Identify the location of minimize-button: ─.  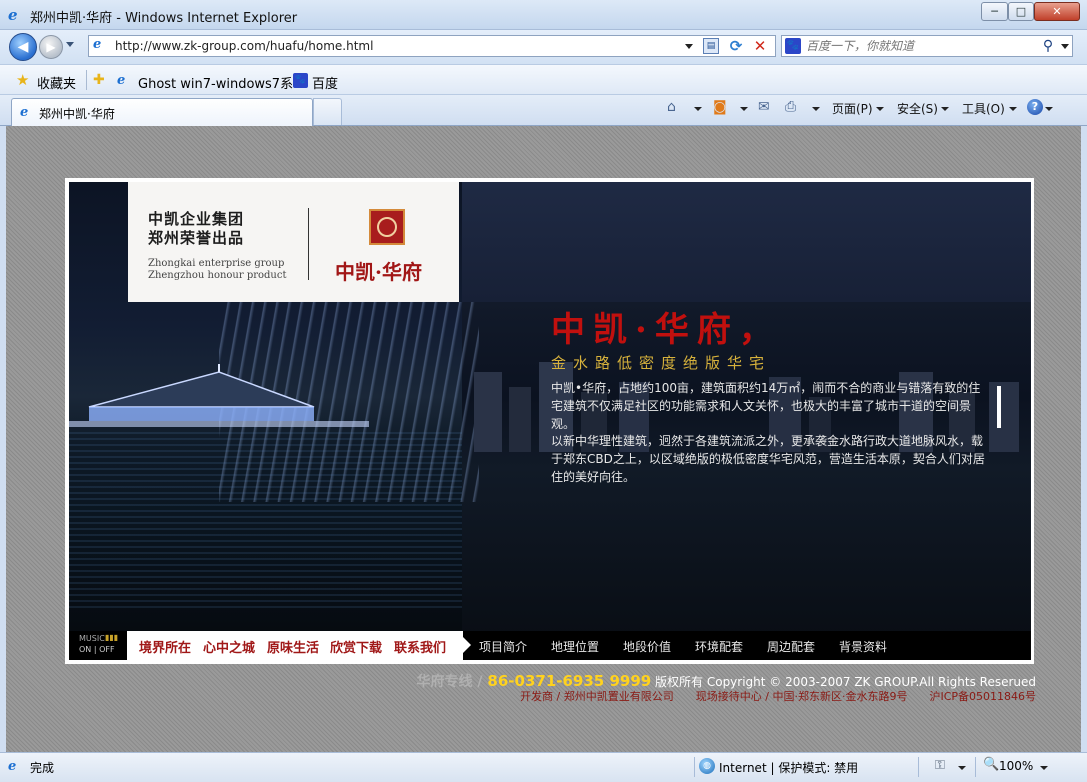
(994, 11).